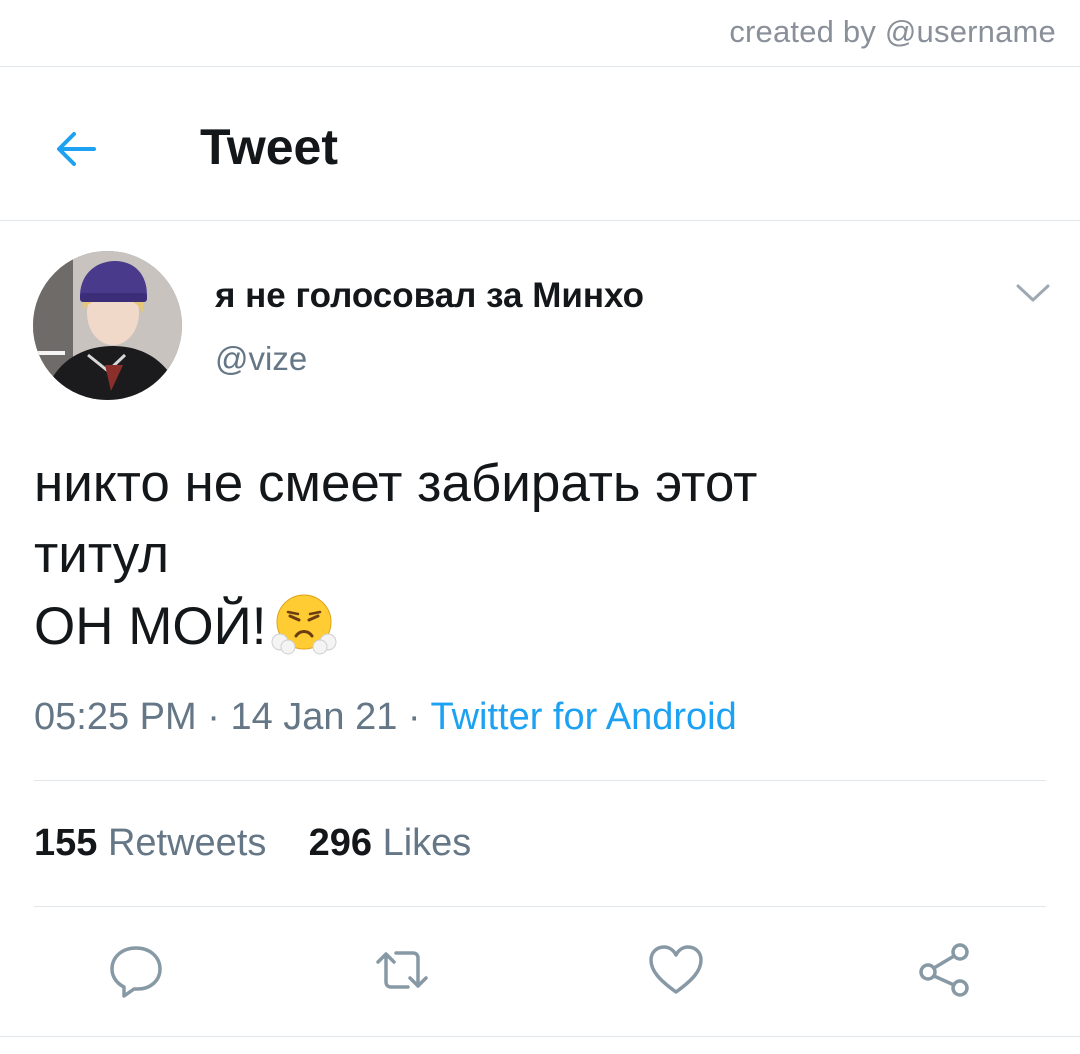  What do you see at coordinates (187, 843) in the screenshot?
I see `retweets-label: Retweets` at bounding box center [187, 843].